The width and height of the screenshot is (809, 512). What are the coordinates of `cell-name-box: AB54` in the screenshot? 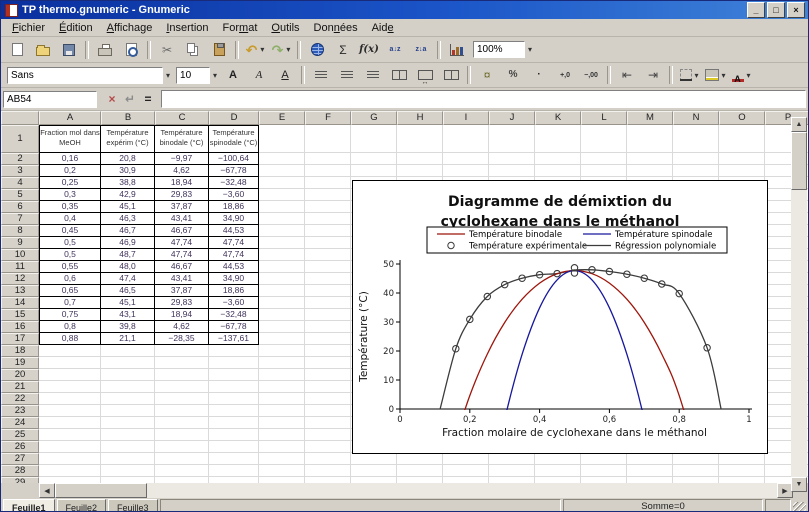 It's located at (50, 99).